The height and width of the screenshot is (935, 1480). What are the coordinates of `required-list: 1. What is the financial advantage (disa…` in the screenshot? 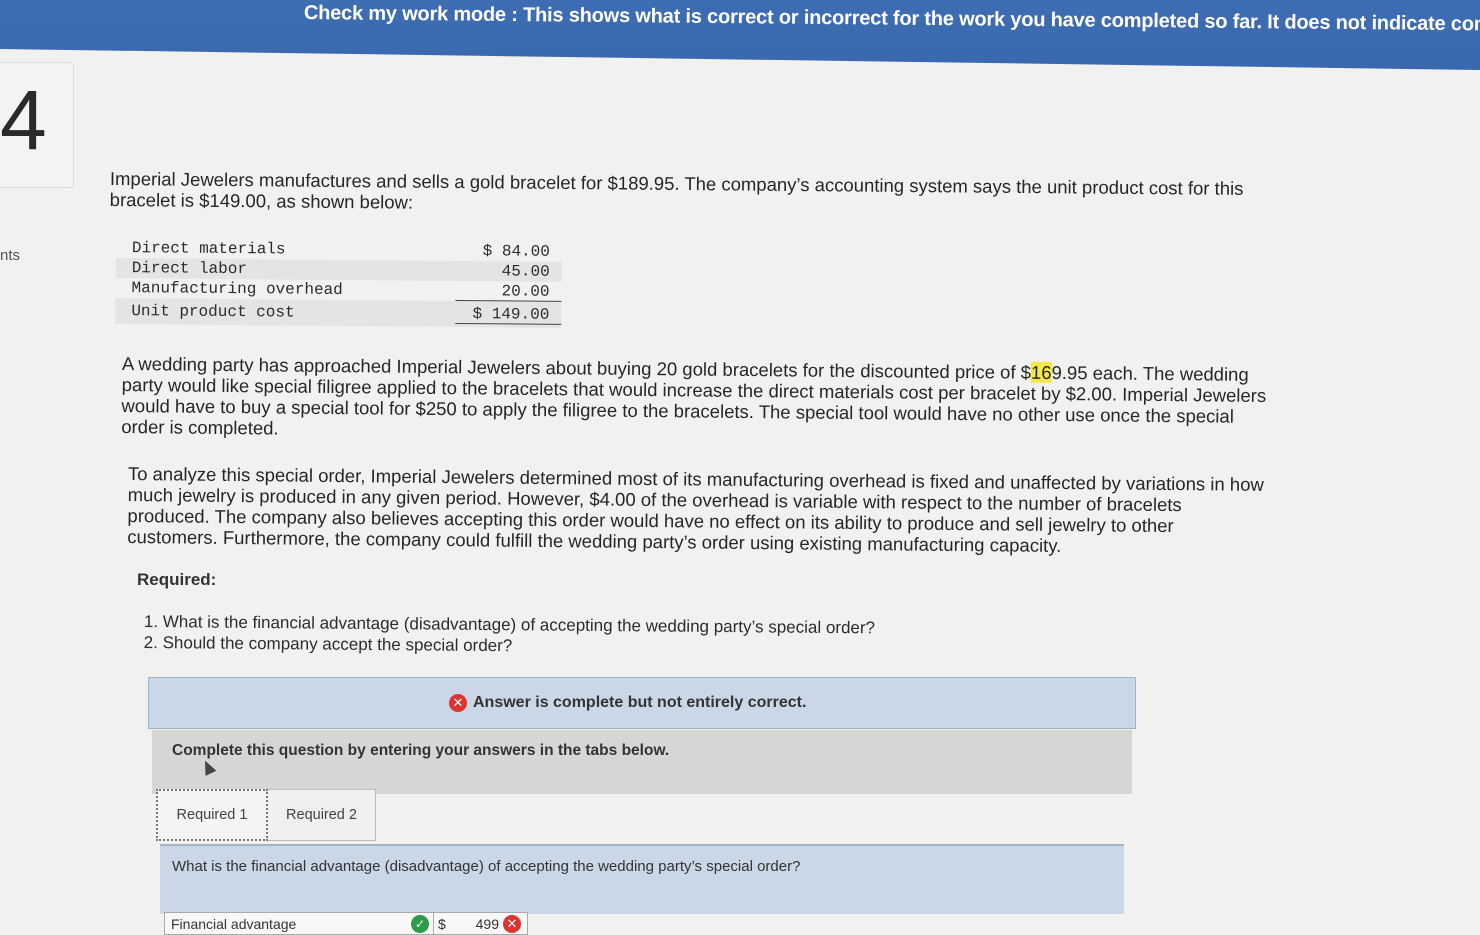 It's located at (509, 635).